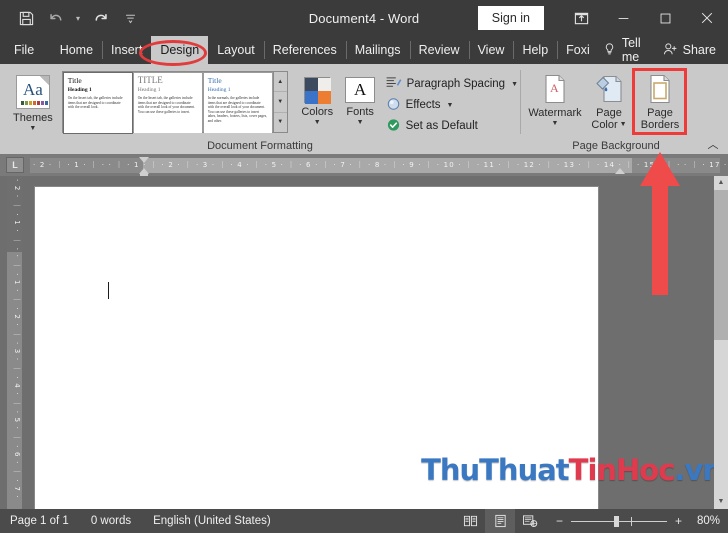 This screenshot has width=728, height=533. I want to click on tab-insert: Insert, so click(126, 50).